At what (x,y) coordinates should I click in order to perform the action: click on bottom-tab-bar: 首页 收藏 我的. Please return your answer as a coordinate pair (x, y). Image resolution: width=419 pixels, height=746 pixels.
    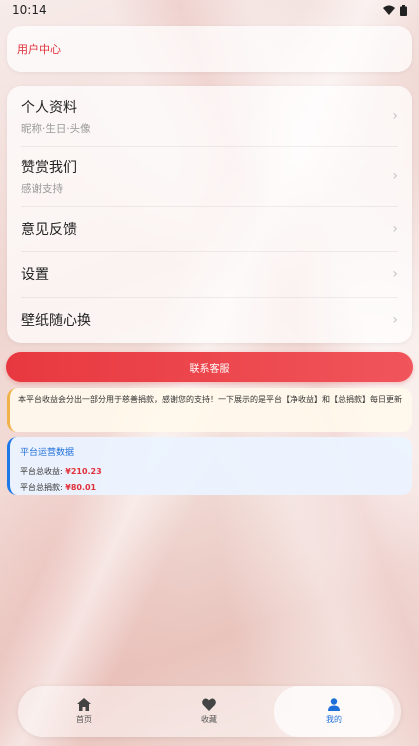
    Looking at the image, I should click on (209, 711).